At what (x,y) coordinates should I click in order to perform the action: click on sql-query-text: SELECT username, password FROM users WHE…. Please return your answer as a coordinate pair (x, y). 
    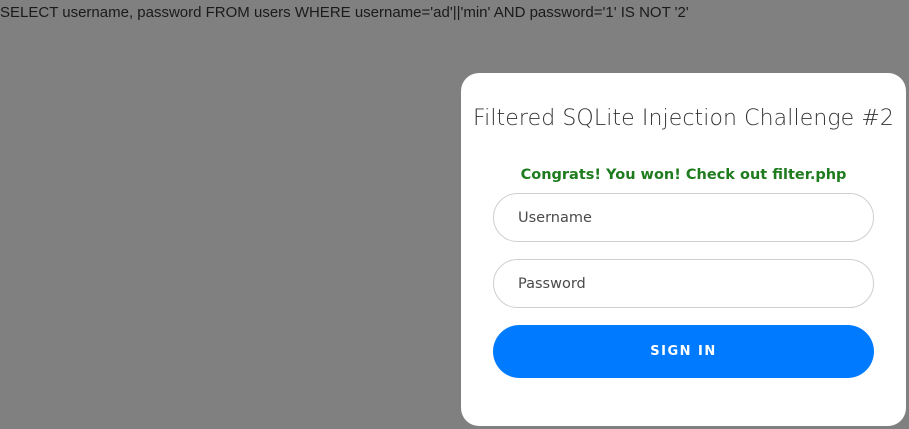
    Looking at the image, I should click on (344, 12).